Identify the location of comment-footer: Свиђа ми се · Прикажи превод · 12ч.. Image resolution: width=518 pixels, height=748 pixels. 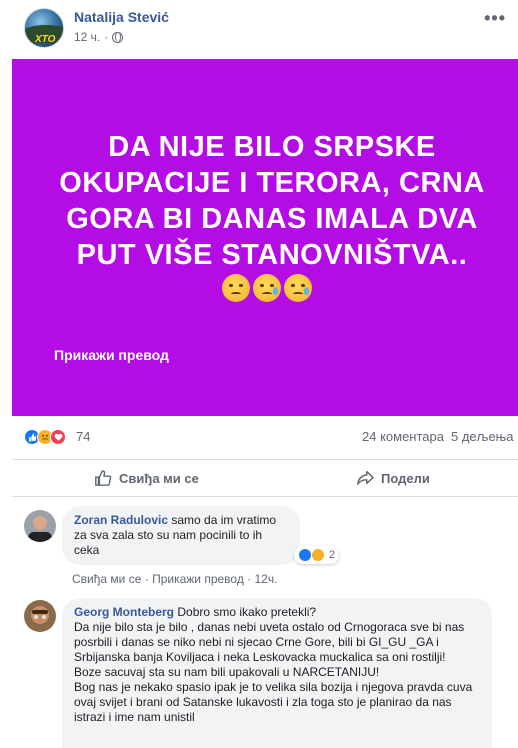
(174, 579).